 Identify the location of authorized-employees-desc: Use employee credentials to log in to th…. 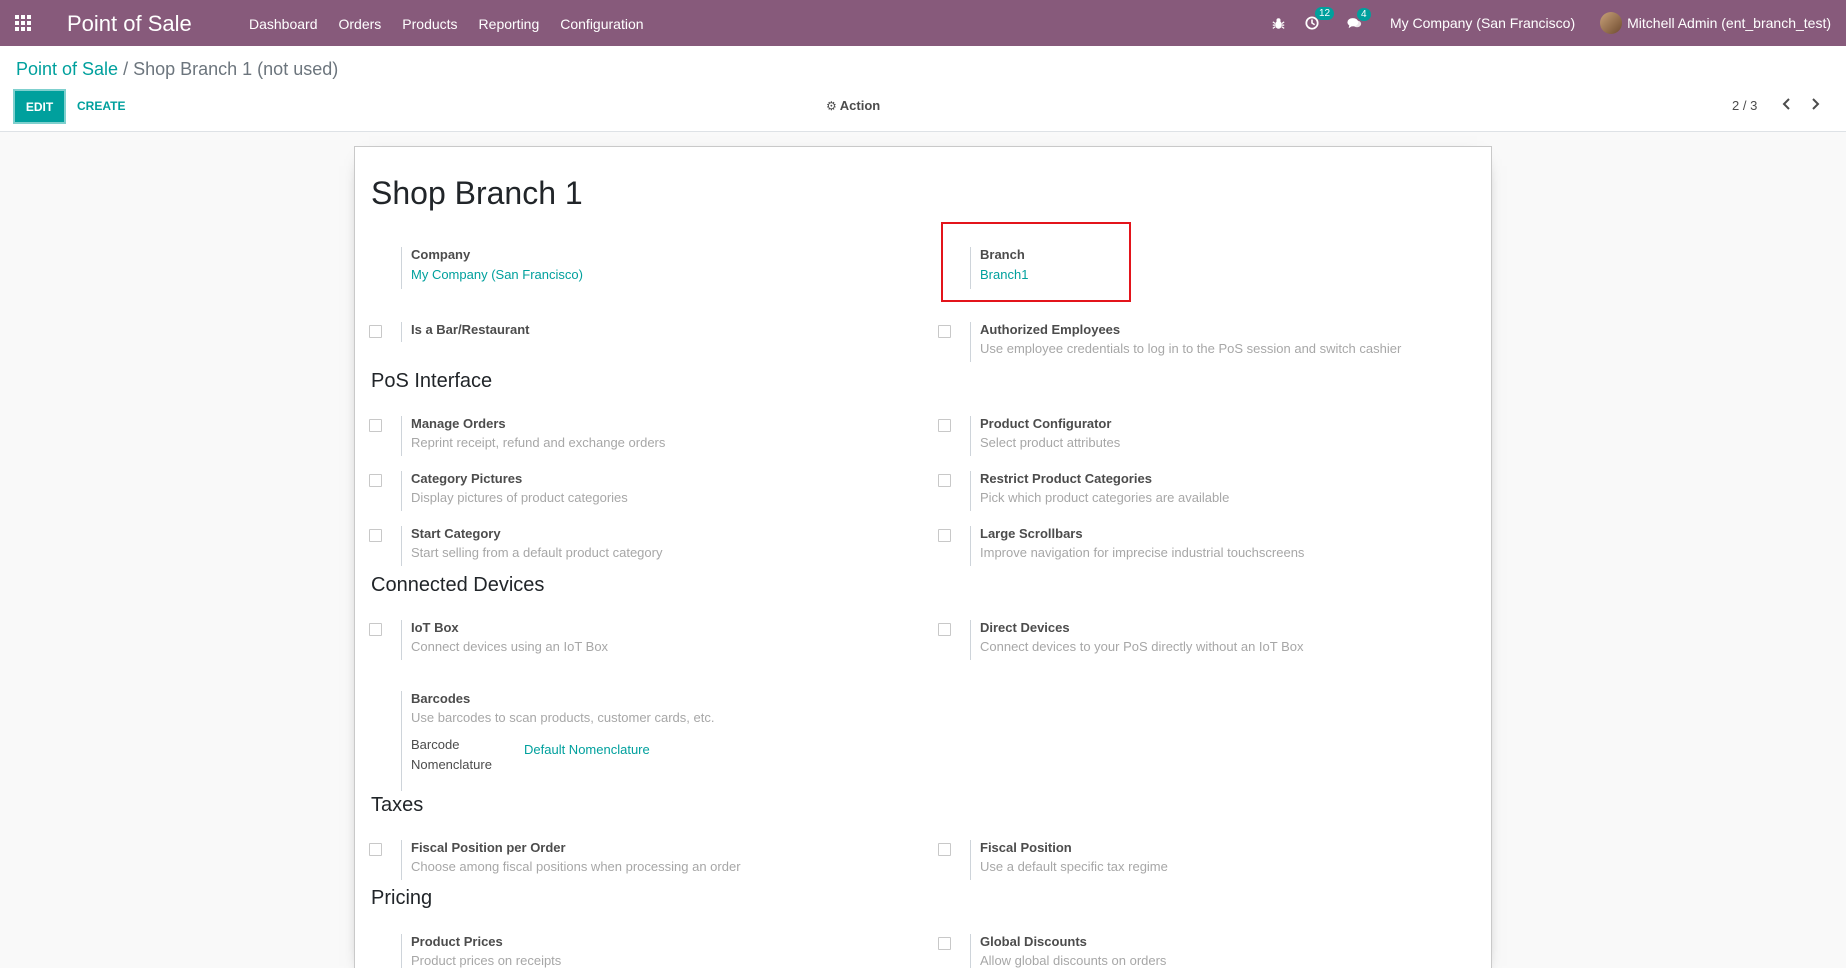
(1191, 348).